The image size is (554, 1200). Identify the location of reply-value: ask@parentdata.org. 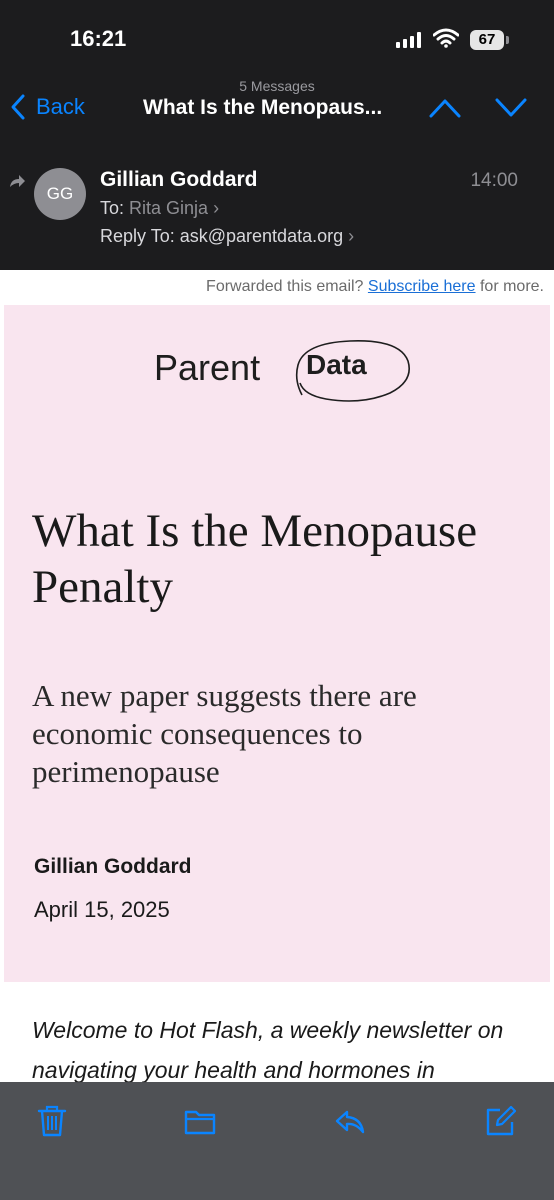
(261, 236).